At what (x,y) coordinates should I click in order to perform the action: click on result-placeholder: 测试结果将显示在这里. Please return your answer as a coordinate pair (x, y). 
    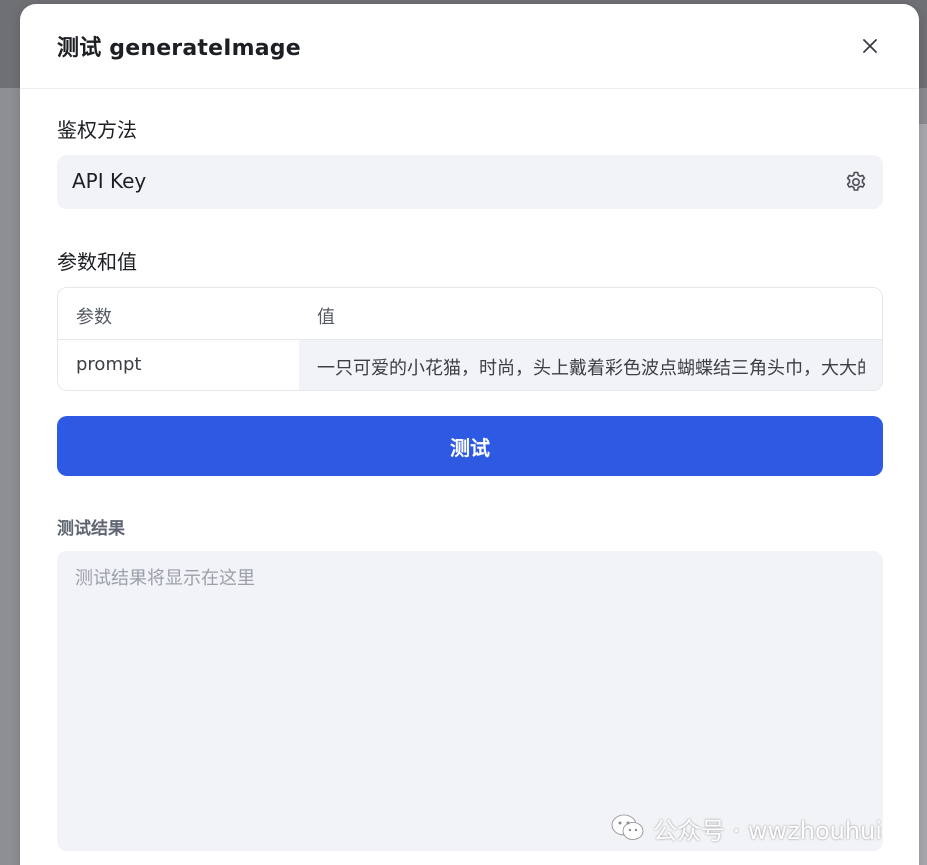
    Looking at the image, I should click on (165, 578).